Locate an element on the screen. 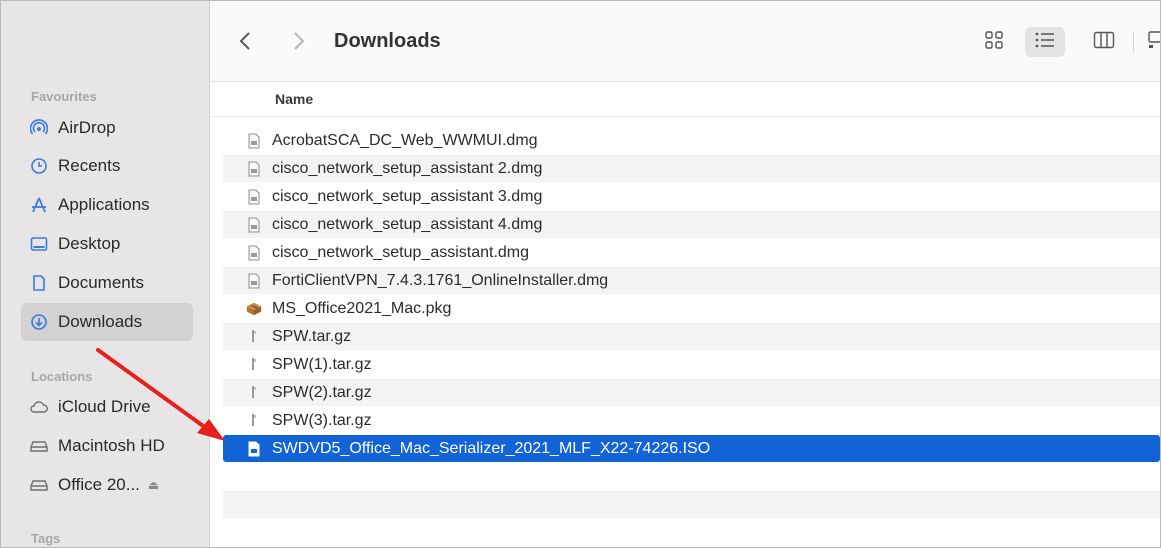 This screenshot has height=548, width=1161. toolbar: Downloads is located at coordinates (685, 41).